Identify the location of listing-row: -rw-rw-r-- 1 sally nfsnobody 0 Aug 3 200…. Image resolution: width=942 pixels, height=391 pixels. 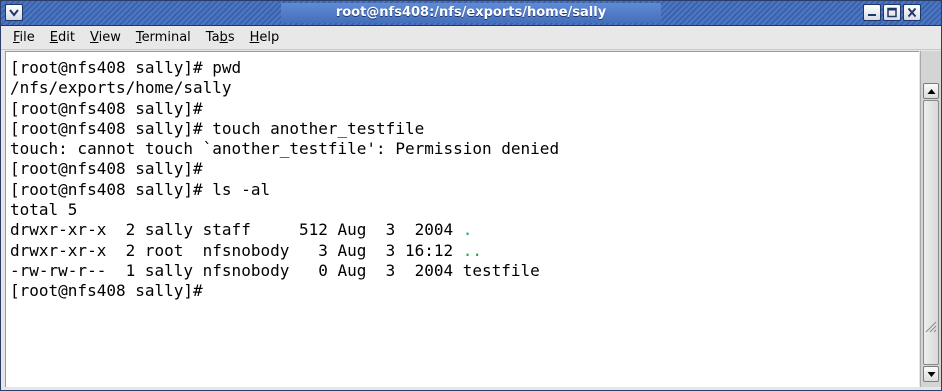
(464, 271).